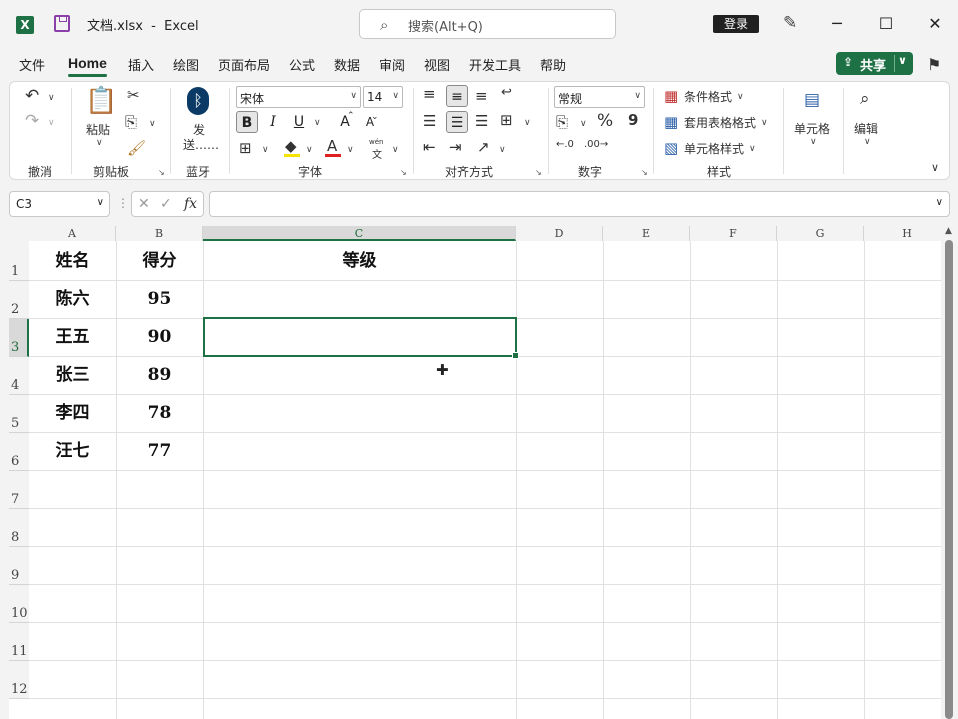 The image size is (958, 719). What do you see at coordinates (579, 204) in the screenshot?
I see `formula-input: ∨` at bounding box center [579, 204].